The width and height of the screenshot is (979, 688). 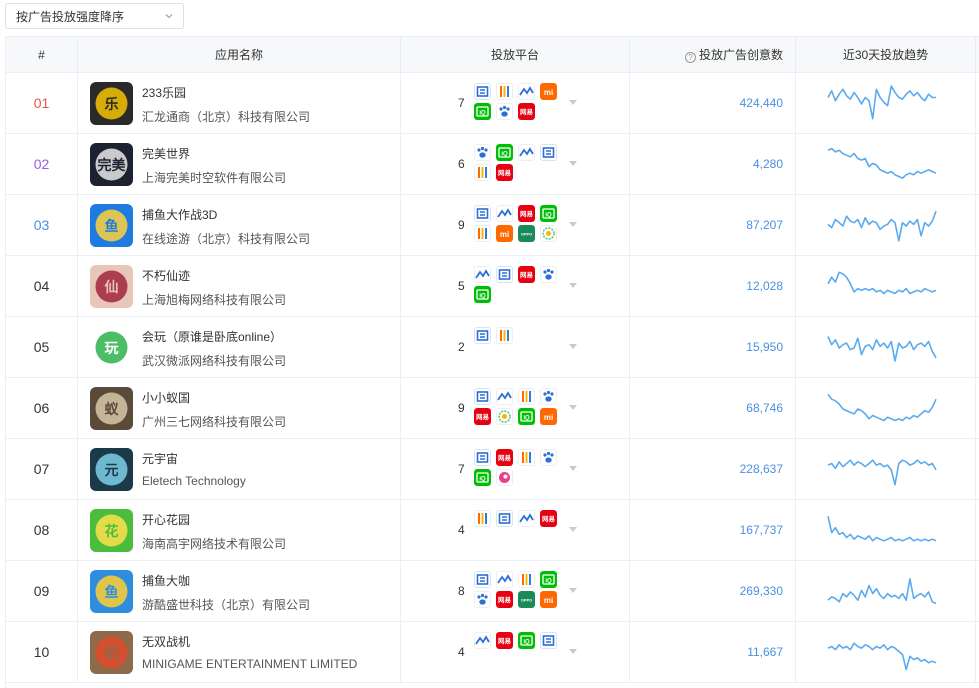 I want to click on wanmei-icon: 完美, so click(x=111, y=164).